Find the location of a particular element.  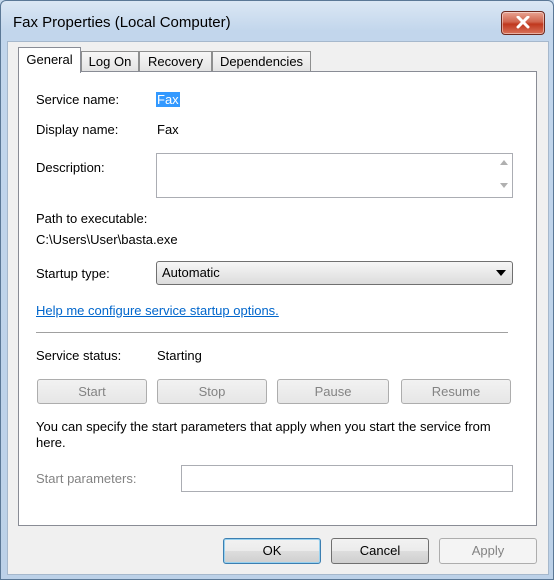

start-parameters-label: Start parameters: is located at coordinates (86, 478).